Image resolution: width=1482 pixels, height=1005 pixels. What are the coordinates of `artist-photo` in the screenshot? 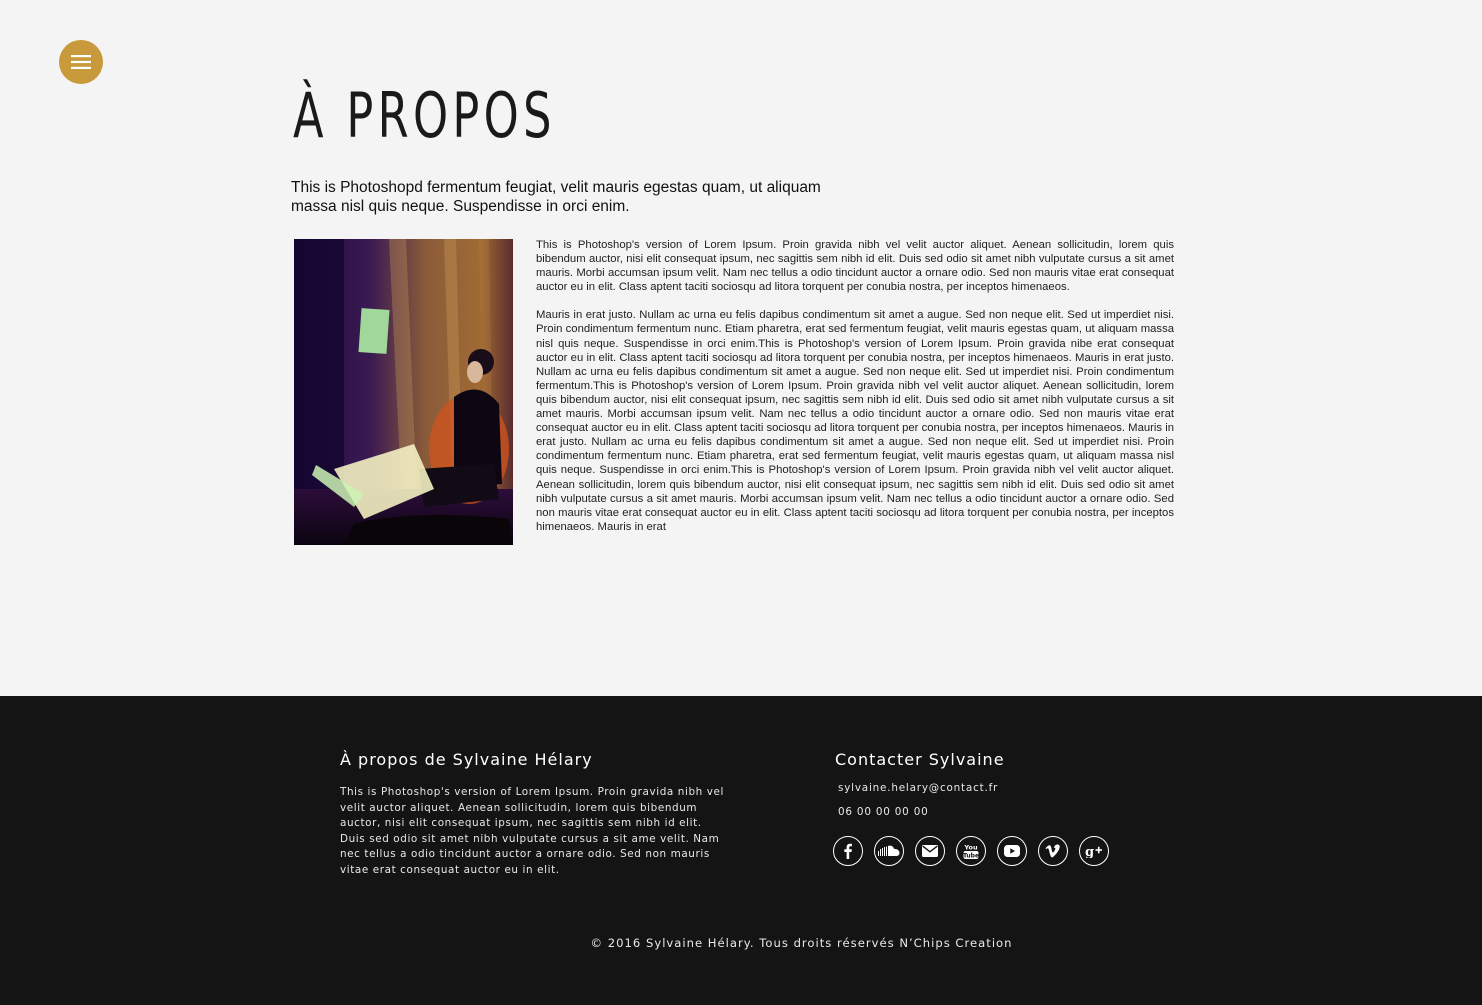 It's located at (403, 392).